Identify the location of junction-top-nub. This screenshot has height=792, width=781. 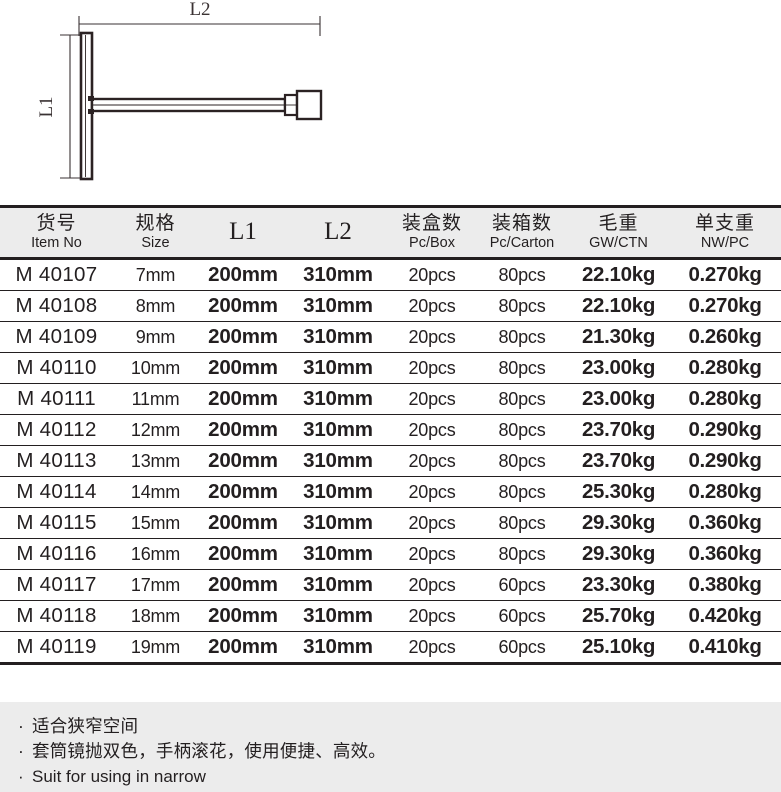
(91, 98).